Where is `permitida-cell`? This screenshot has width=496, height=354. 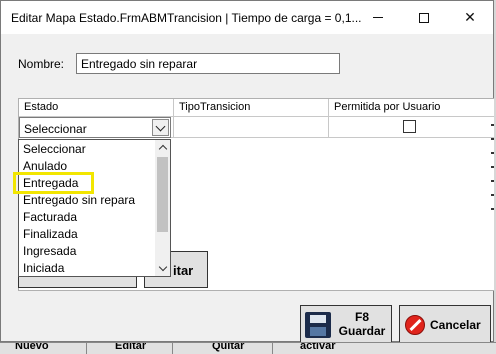
permitida-cell is located at coordinates (412, 126).